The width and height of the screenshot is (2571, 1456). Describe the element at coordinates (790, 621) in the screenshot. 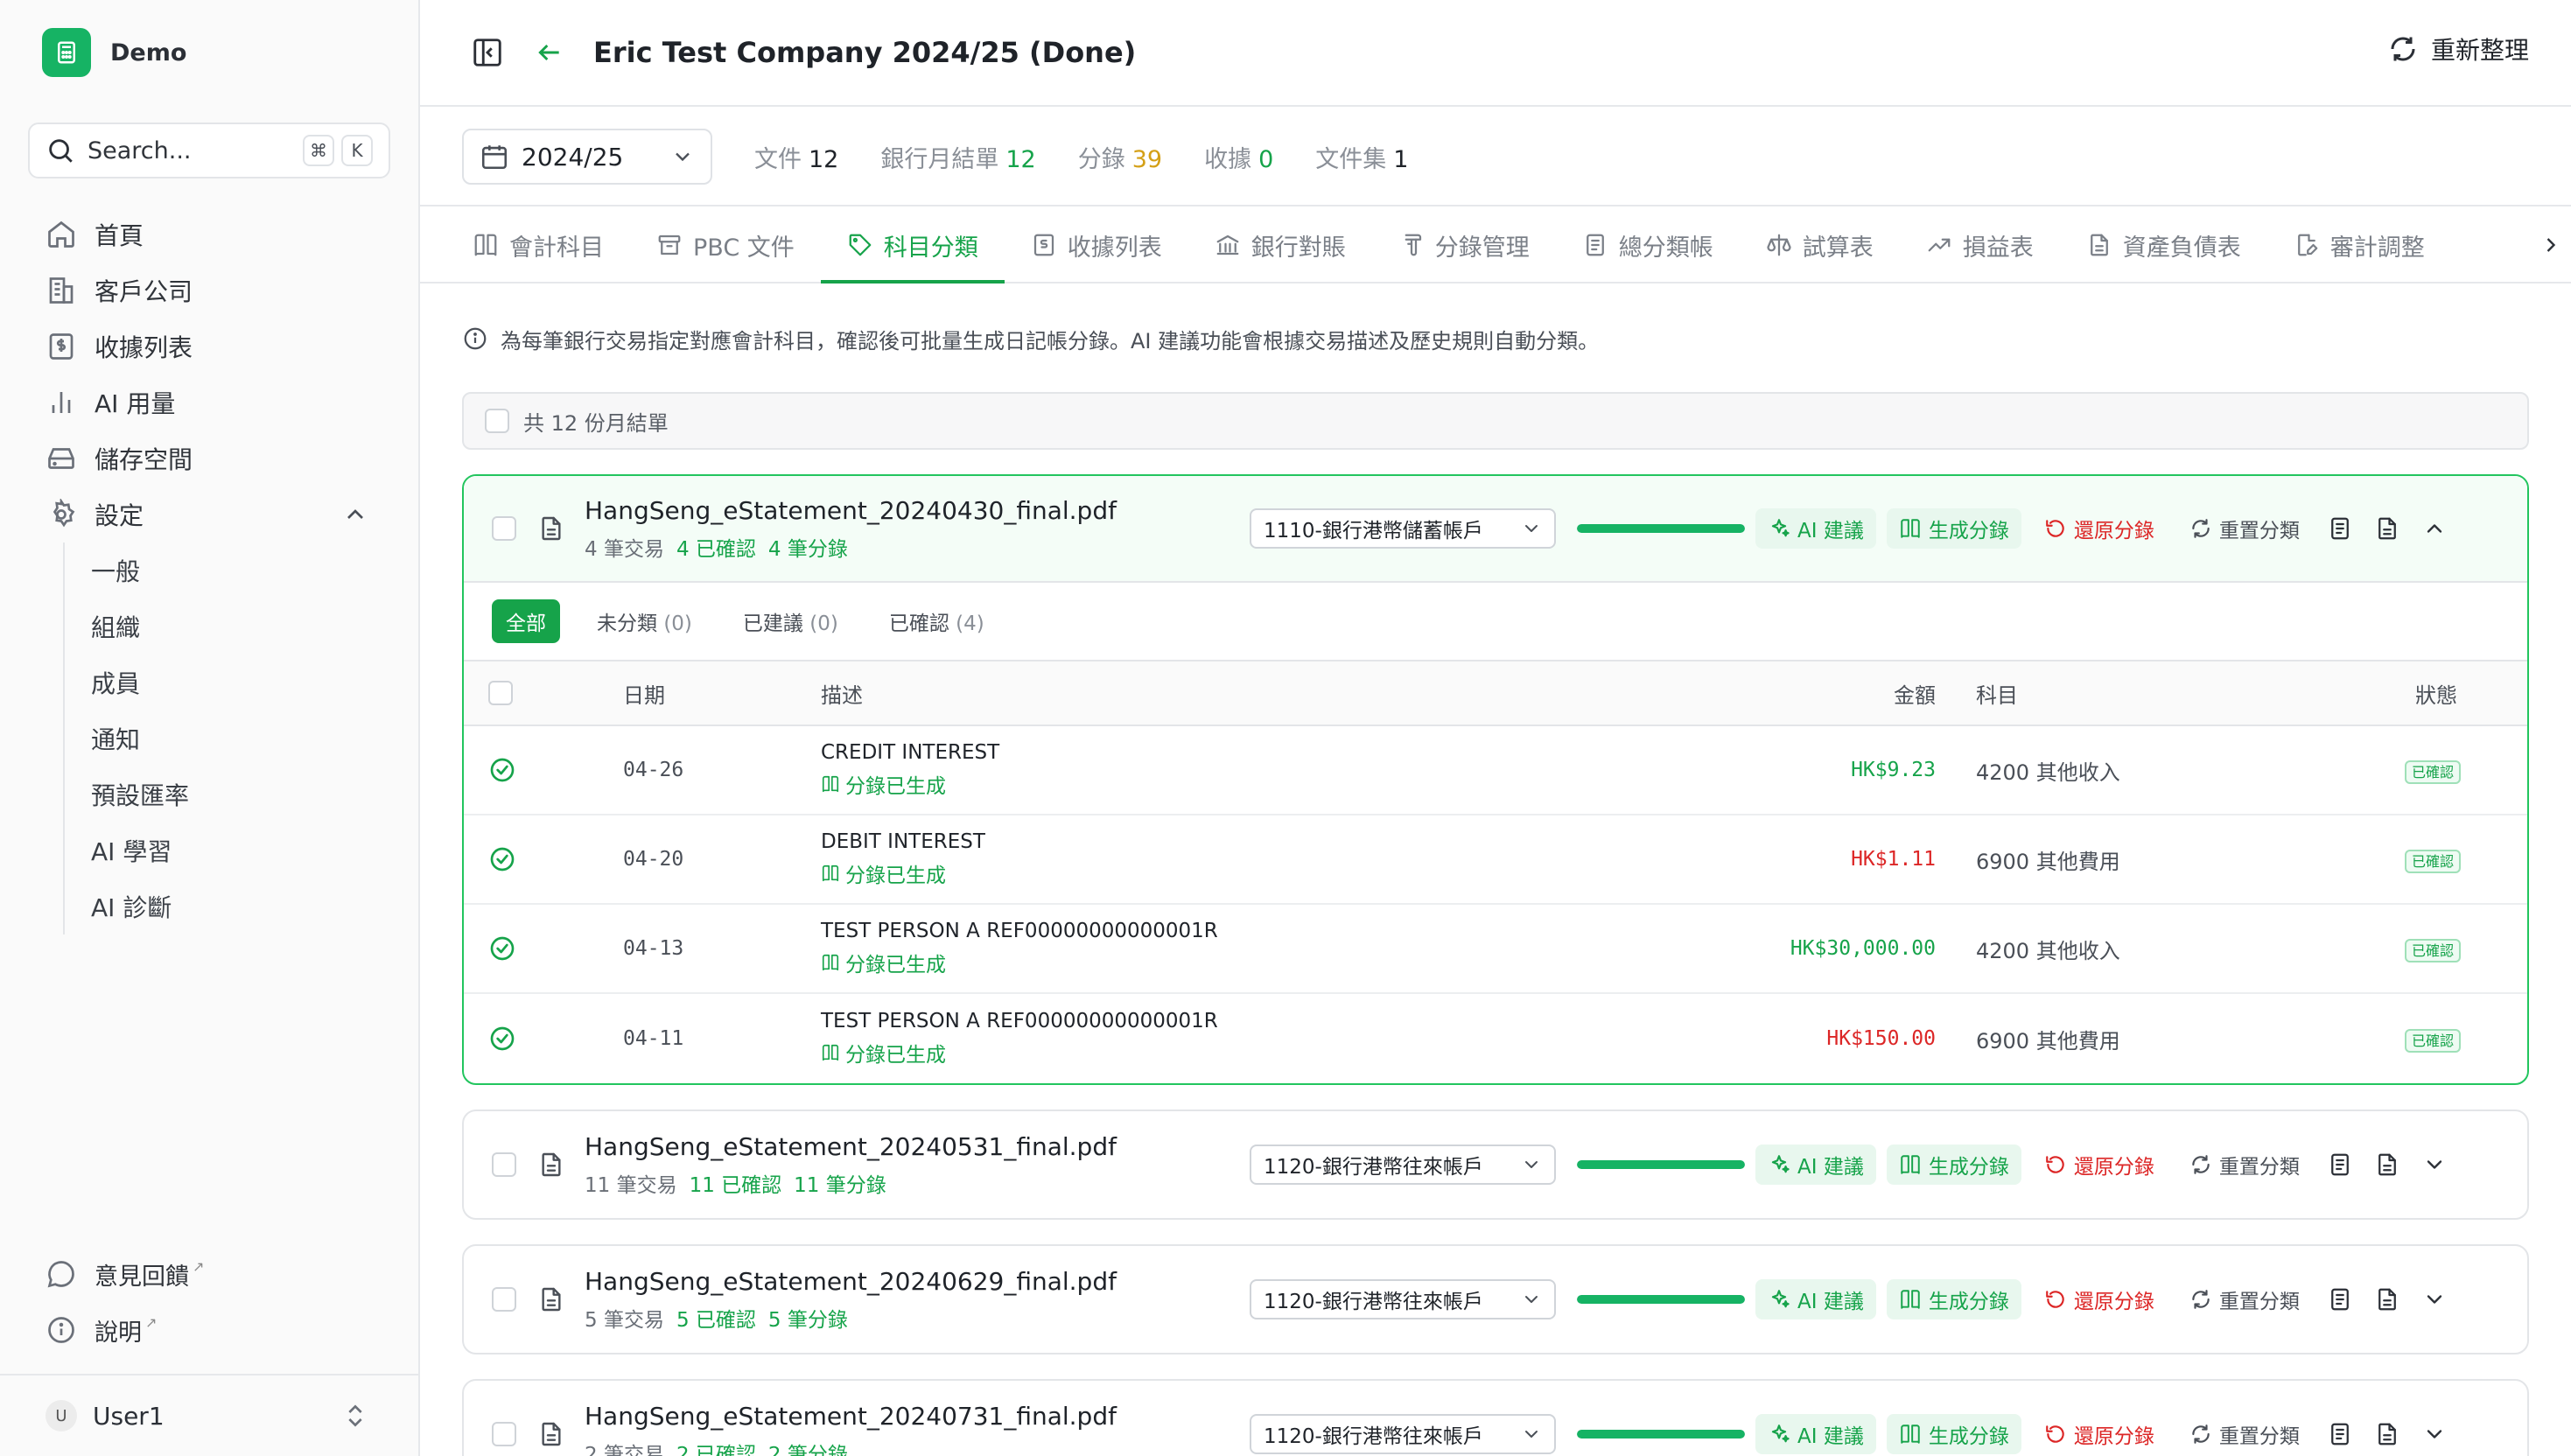

I see `filter-tab-2: 已建議 (0)` at that location.